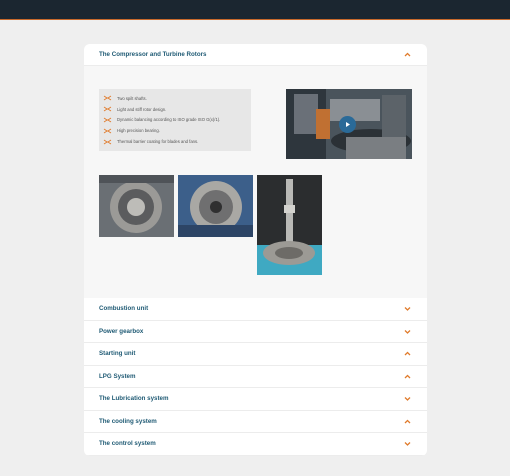 The width and height of the screenshot is (510, 476). What do you see at coordinates (255, 399) in the screenshot?
I see `accordion-header: The Lubrication system` at bounding box center [255, 399].